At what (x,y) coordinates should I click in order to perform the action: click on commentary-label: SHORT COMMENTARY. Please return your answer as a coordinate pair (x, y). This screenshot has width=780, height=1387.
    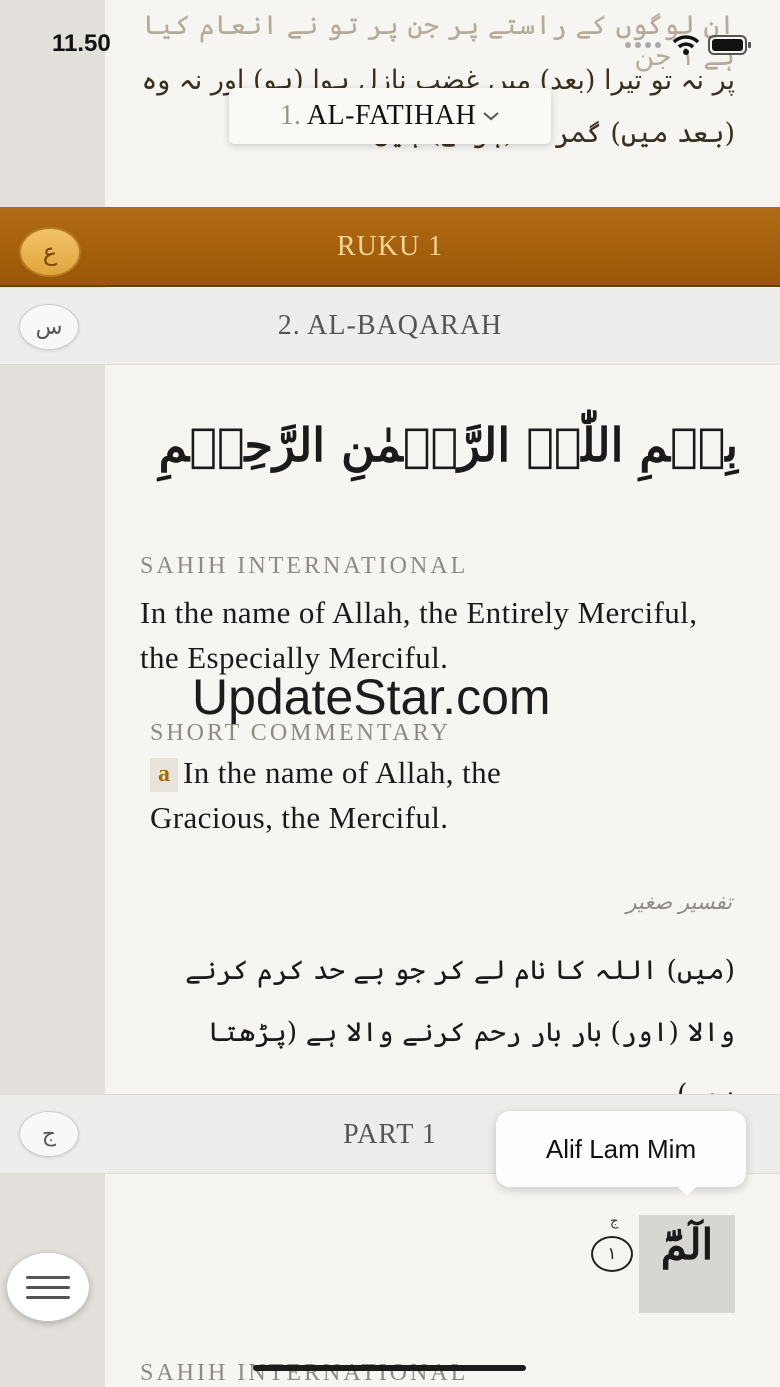
    Looking at the image, I should click on (300, 733).